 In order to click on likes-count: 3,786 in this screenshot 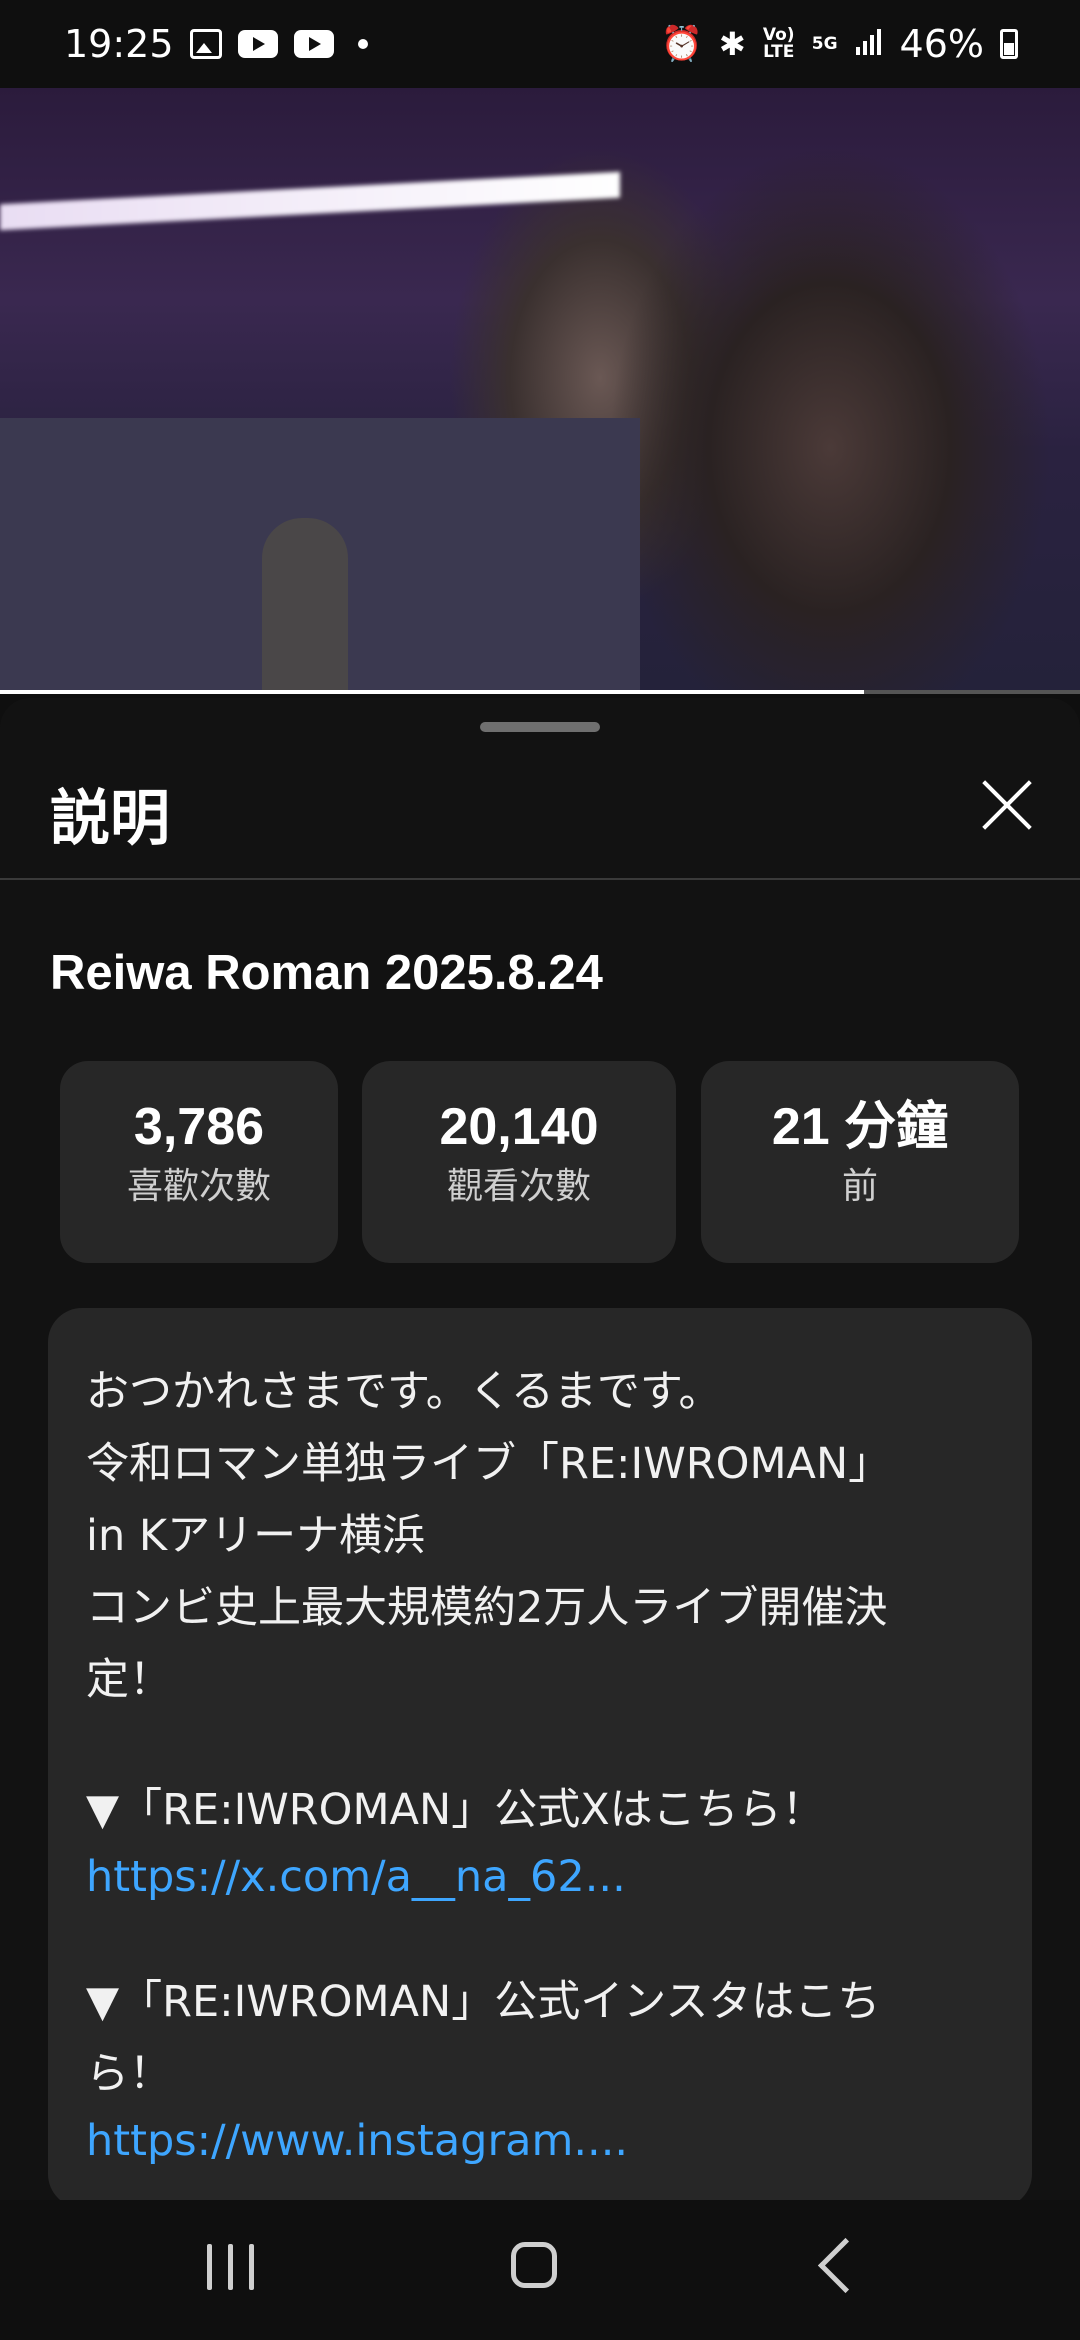, I will do `click(199, 1127)`.